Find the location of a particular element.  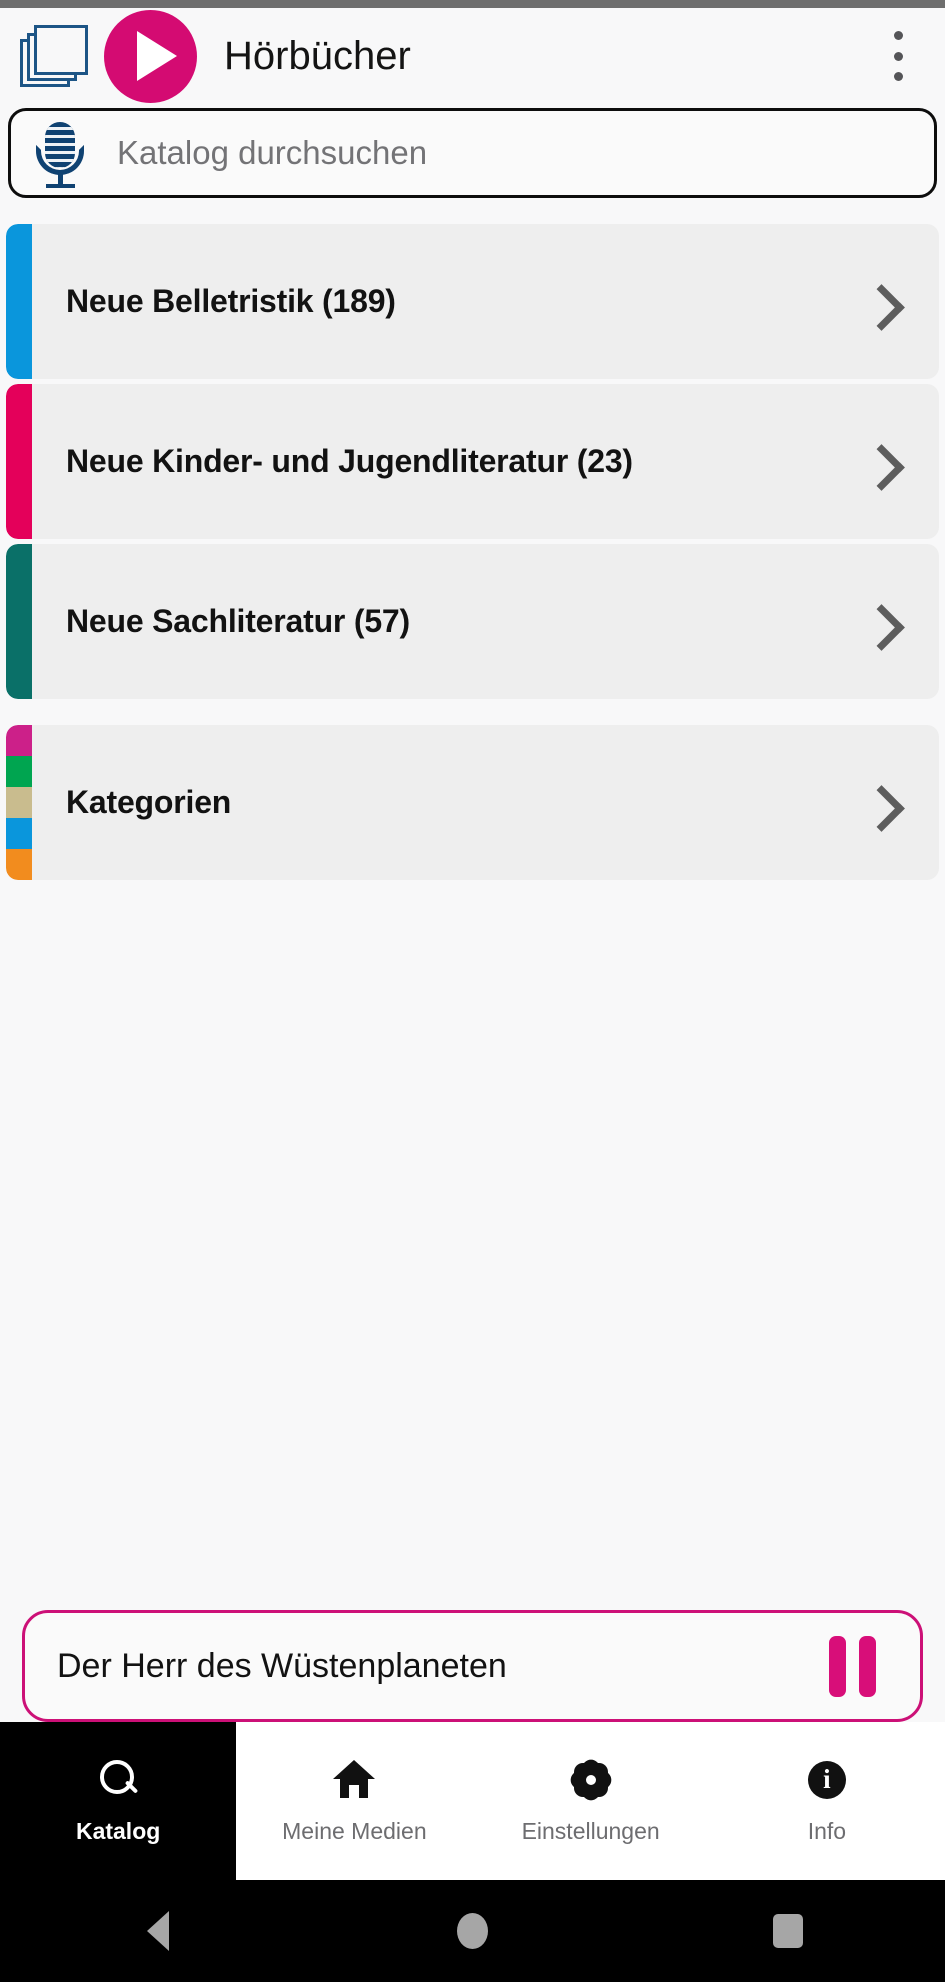

tab-label: Meine Medien is located at coordinates (354, 1830).